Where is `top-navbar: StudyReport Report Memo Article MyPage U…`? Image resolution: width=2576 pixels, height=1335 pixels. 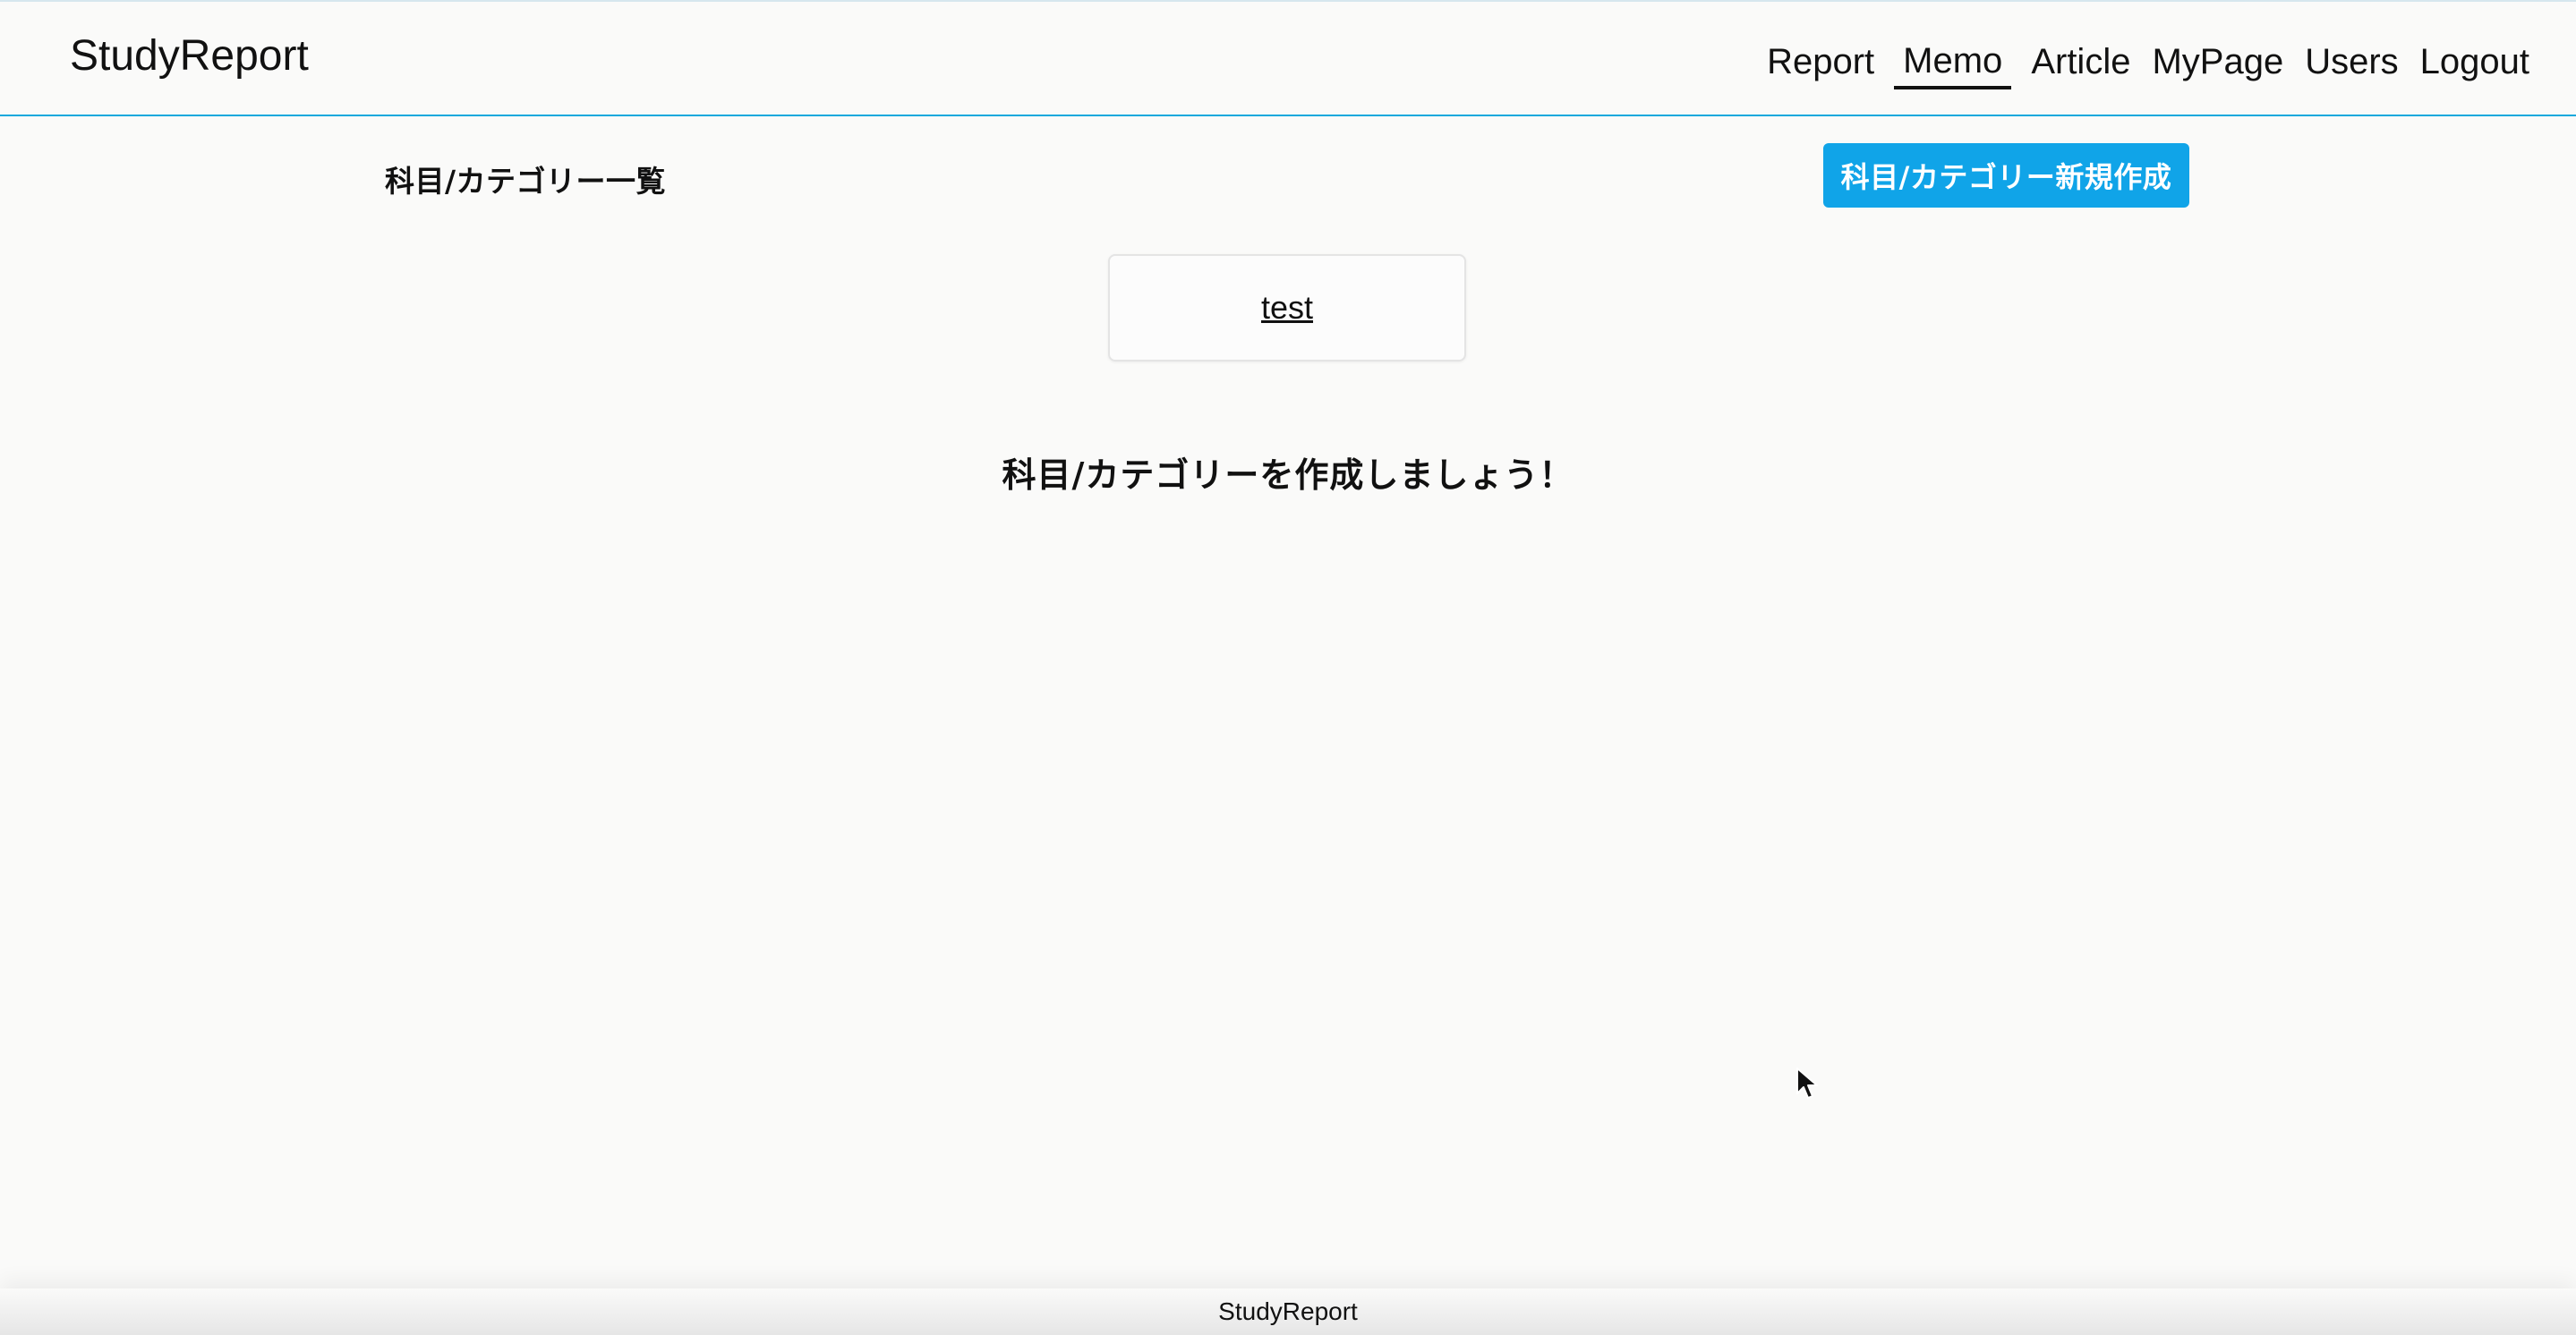 top-navbar: StudyReport Report Memo Article MyPage U… is located at coordinates (1288, 58).